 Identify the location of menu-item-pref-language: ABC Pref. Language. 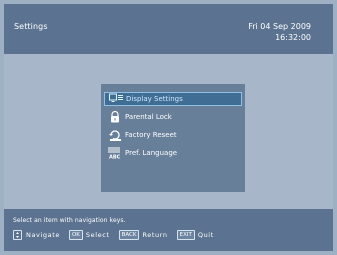
(173, 153).